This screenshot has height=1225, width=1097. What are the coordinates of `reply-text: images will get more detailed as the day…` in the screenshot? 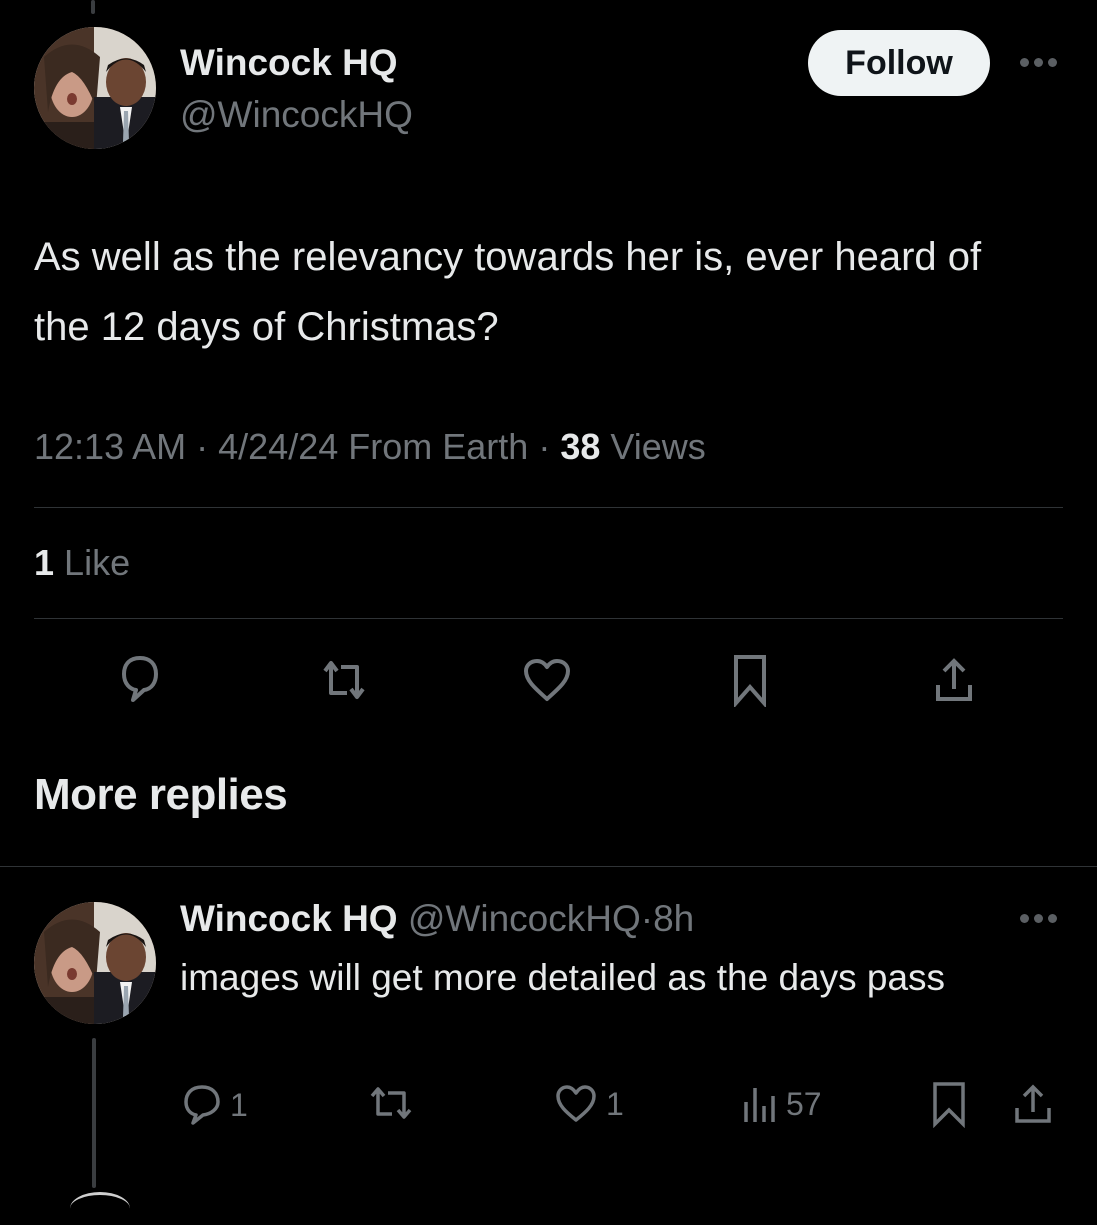 It's located at (563, 977).